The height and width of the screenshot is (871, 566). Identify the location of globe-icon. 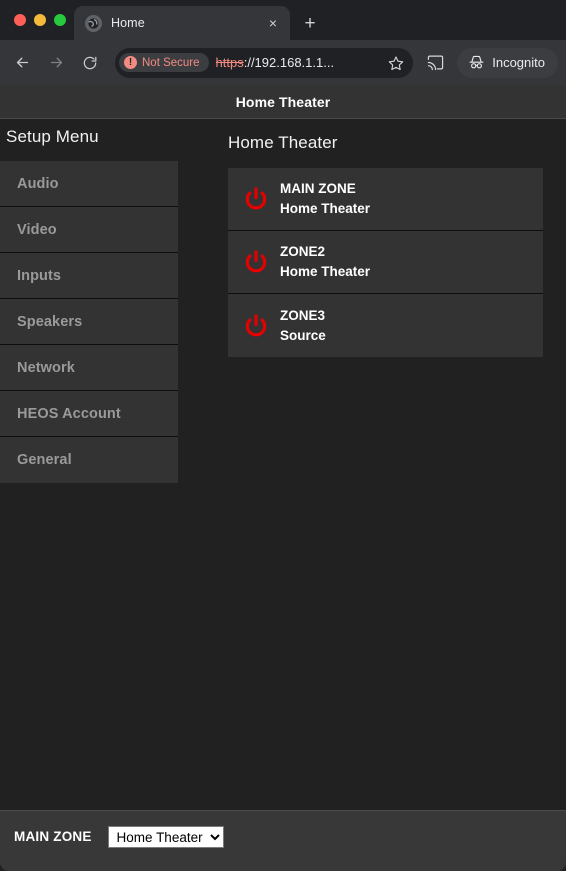
(93, 23).